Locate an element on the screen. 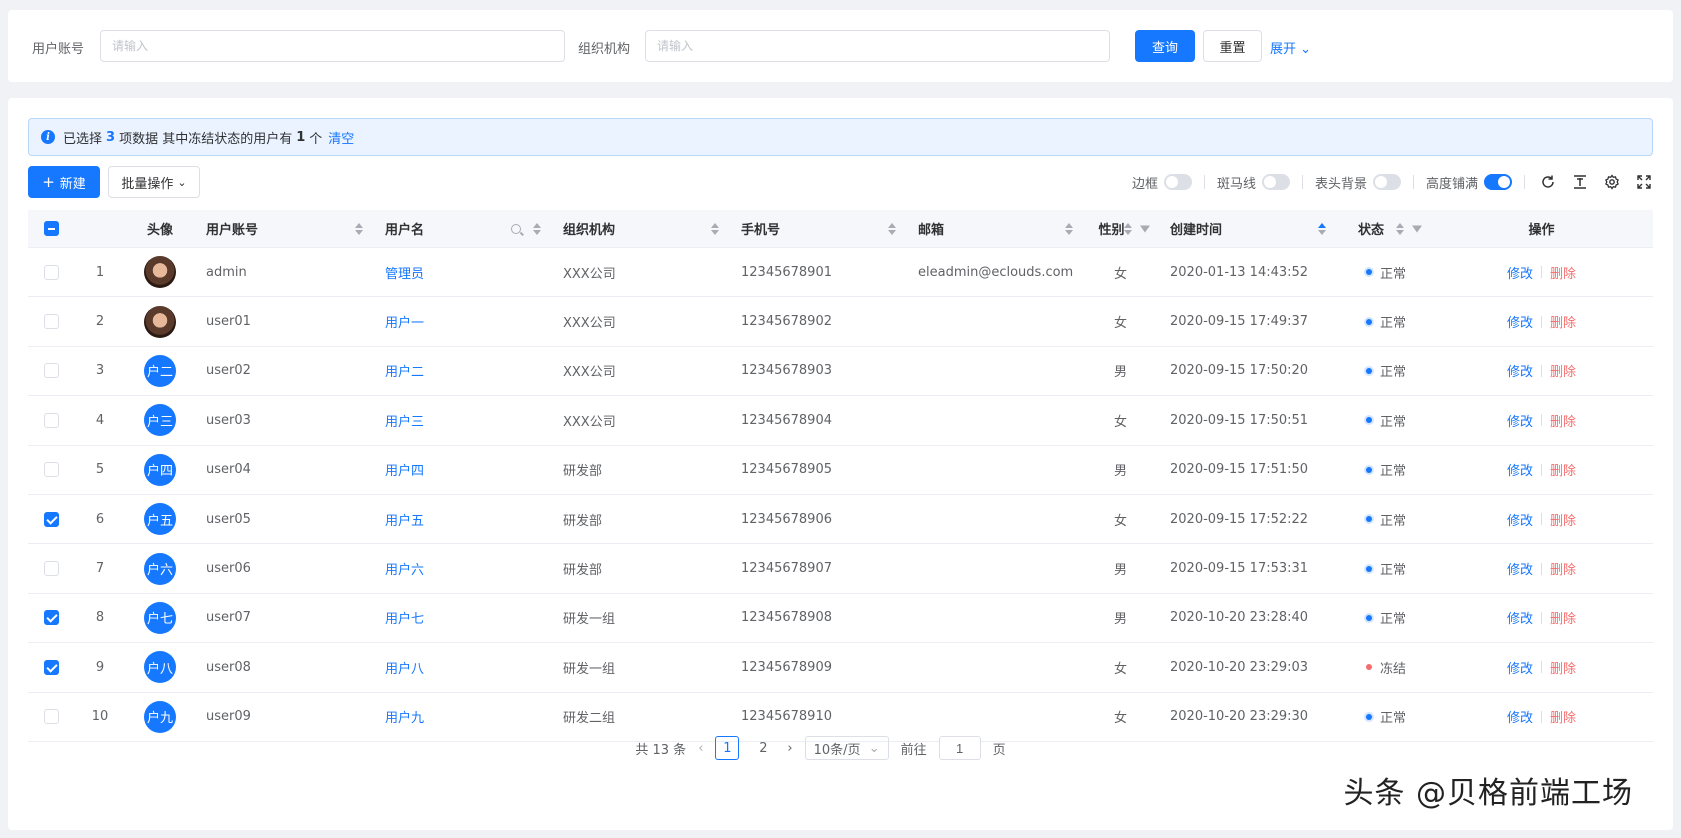  density-icon is located at coordinates (1580, 182).